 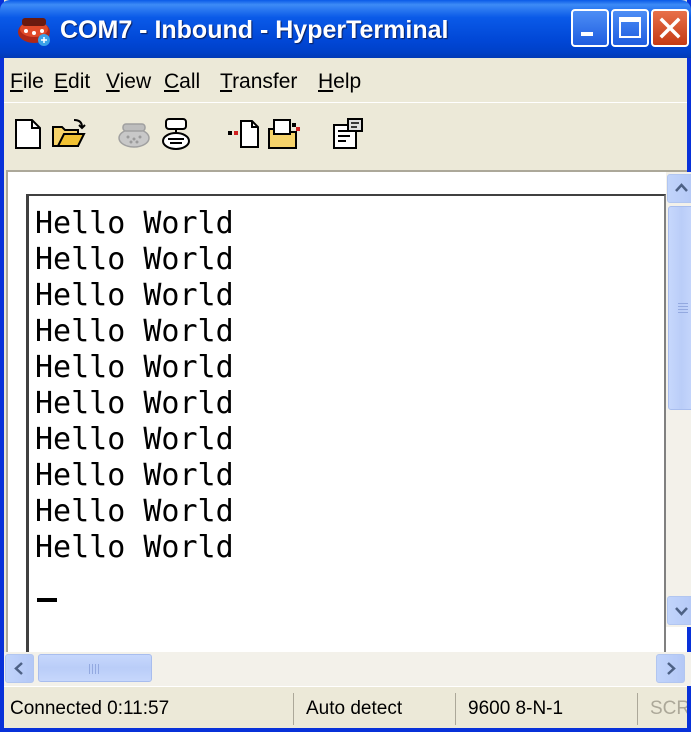 I want to click on menu-call-accel: C, so click(x=172, y=81).